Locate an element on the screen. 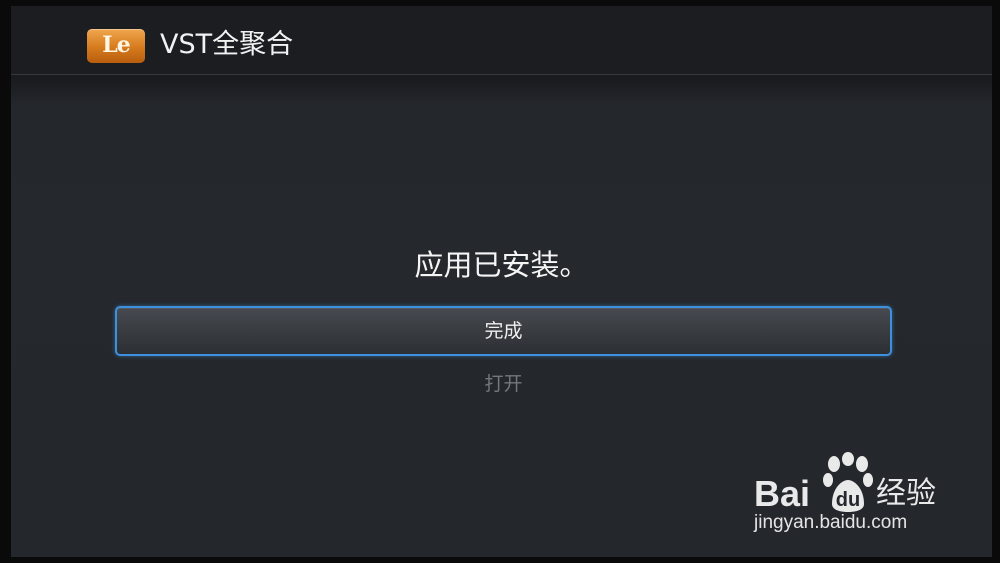  watermark-brand-latin: Bai is located at coordinates (782, 493).